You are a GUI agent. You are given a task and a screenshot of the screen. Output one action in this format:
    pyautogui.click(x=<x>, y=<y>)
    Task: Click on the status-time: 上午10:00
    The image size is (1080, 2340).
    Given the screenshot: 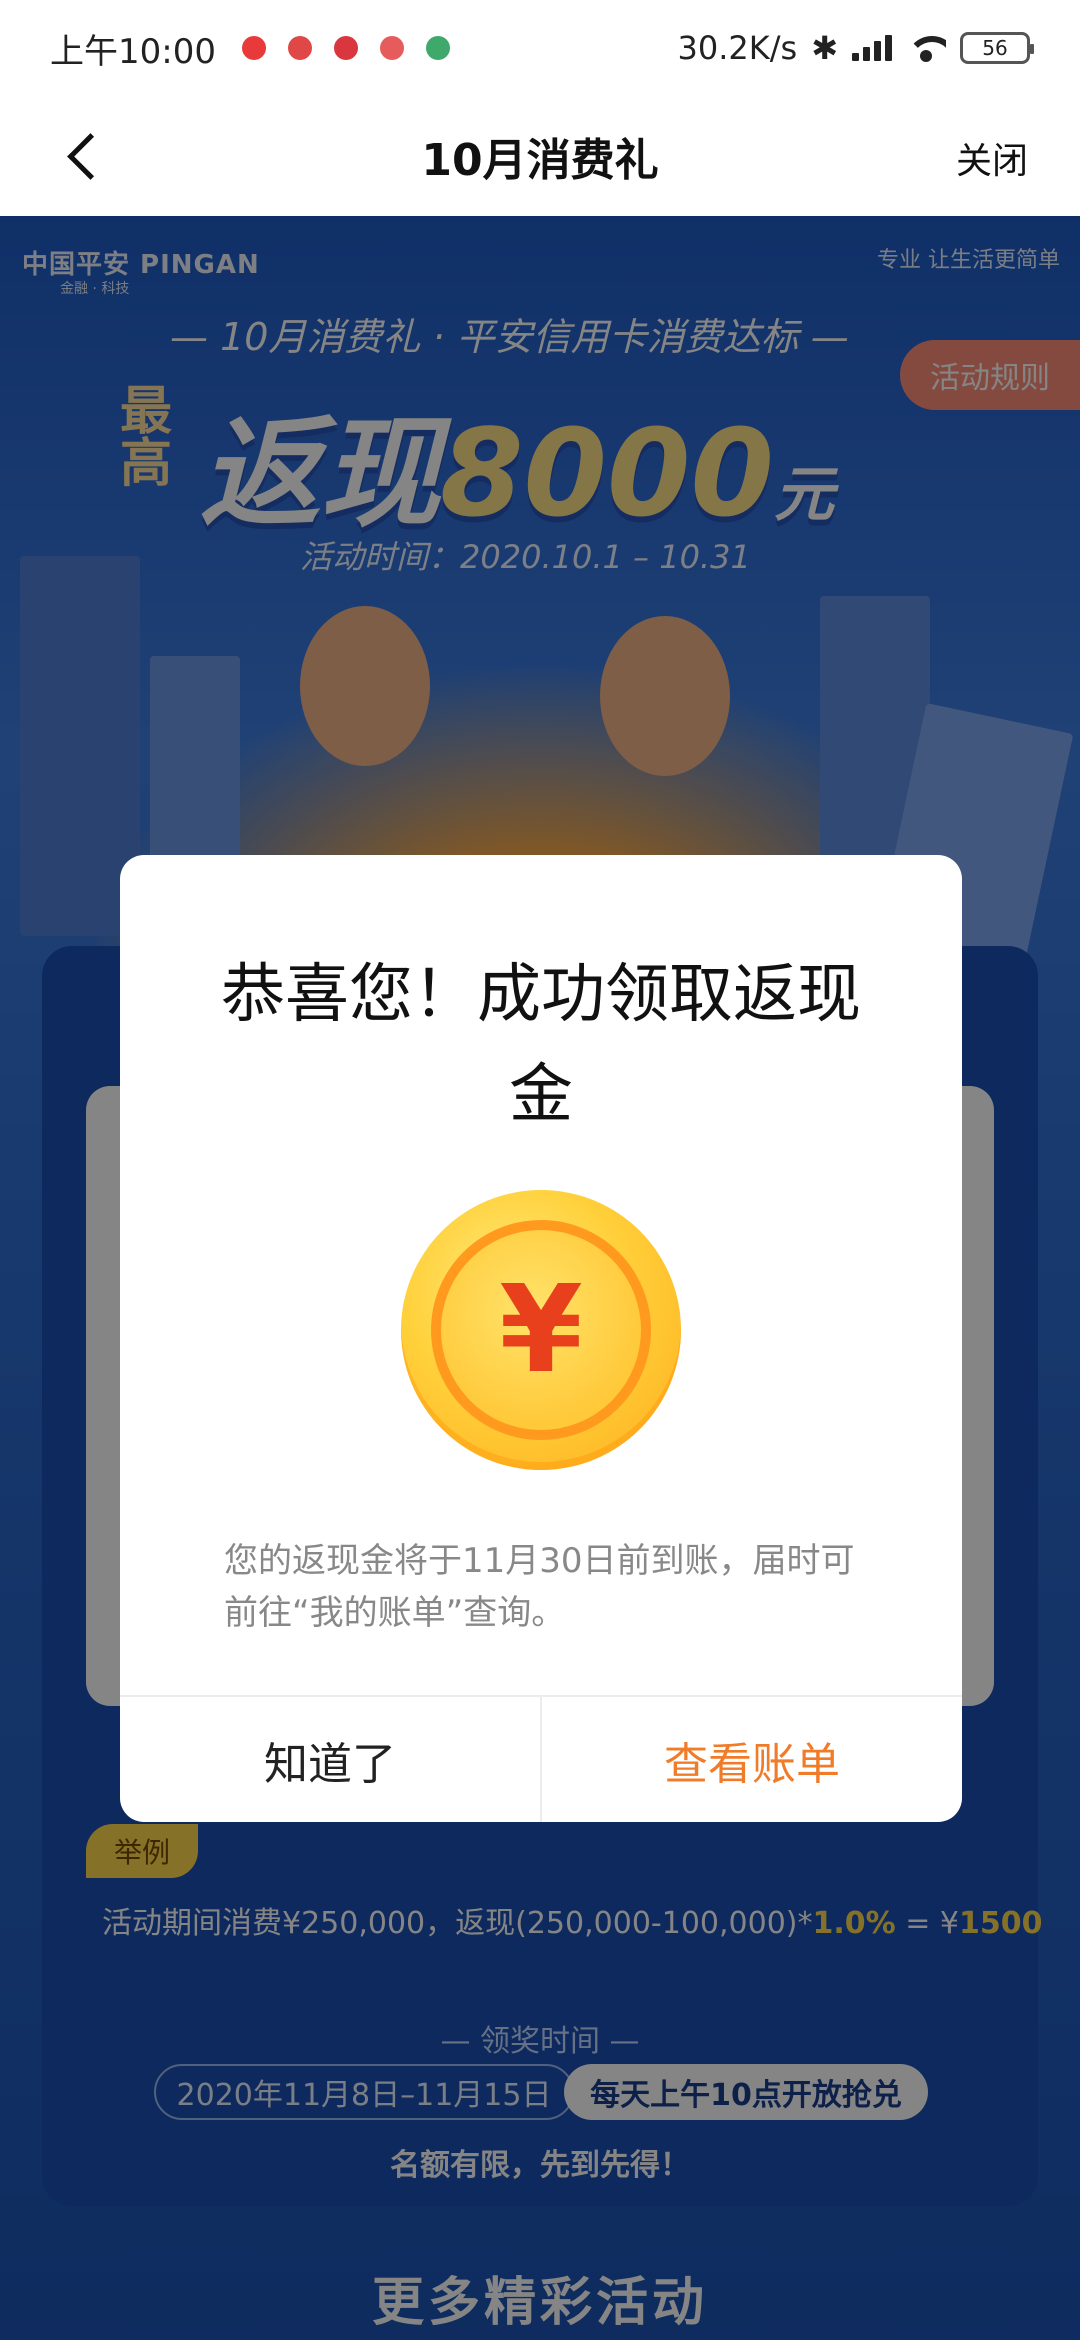 What is the action you would take?
    pyautogui.click(x=133, y=51)
    